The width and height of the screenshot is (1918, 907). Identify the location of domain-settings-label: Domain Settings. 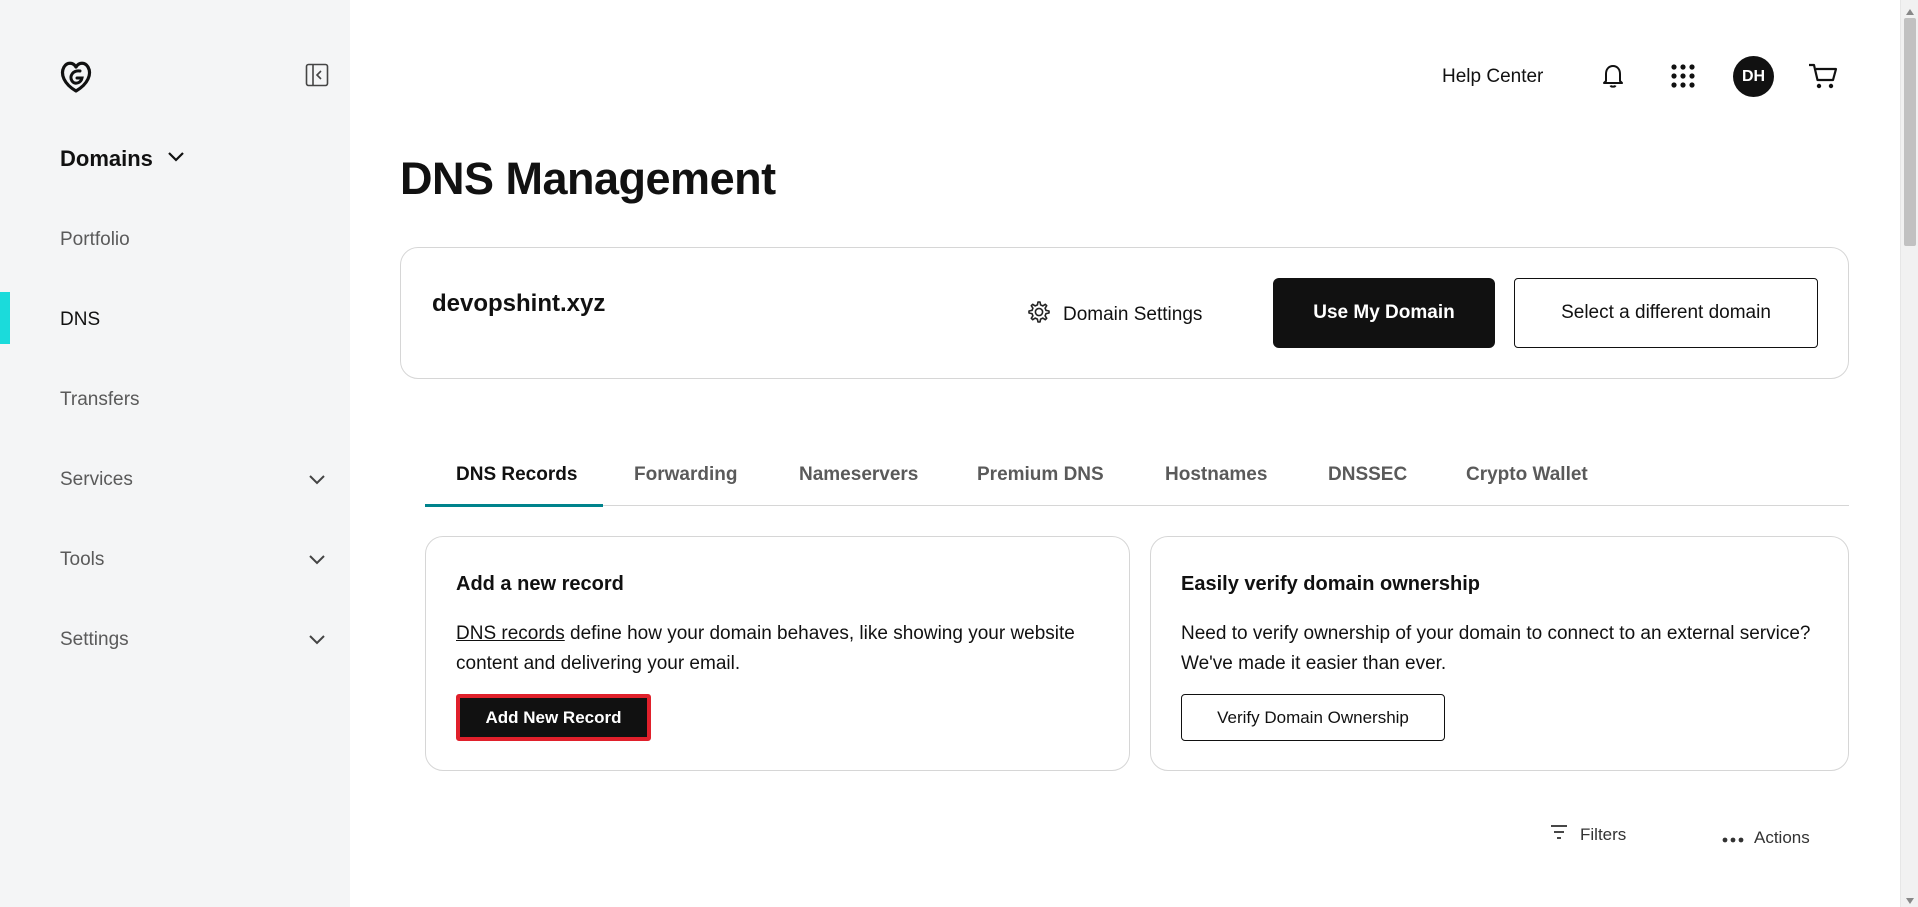
(1133, 314).